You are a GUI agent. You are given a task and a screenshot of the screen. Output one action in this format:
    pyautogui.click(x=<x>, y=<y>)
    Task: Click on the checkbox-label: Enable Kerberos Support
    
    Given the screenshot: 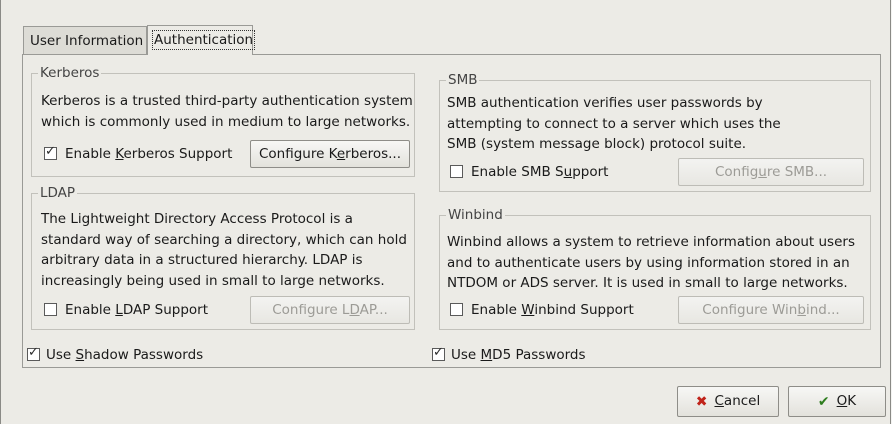 What is the action you would take?
    pyautogui.click(x=149, y=154)
    